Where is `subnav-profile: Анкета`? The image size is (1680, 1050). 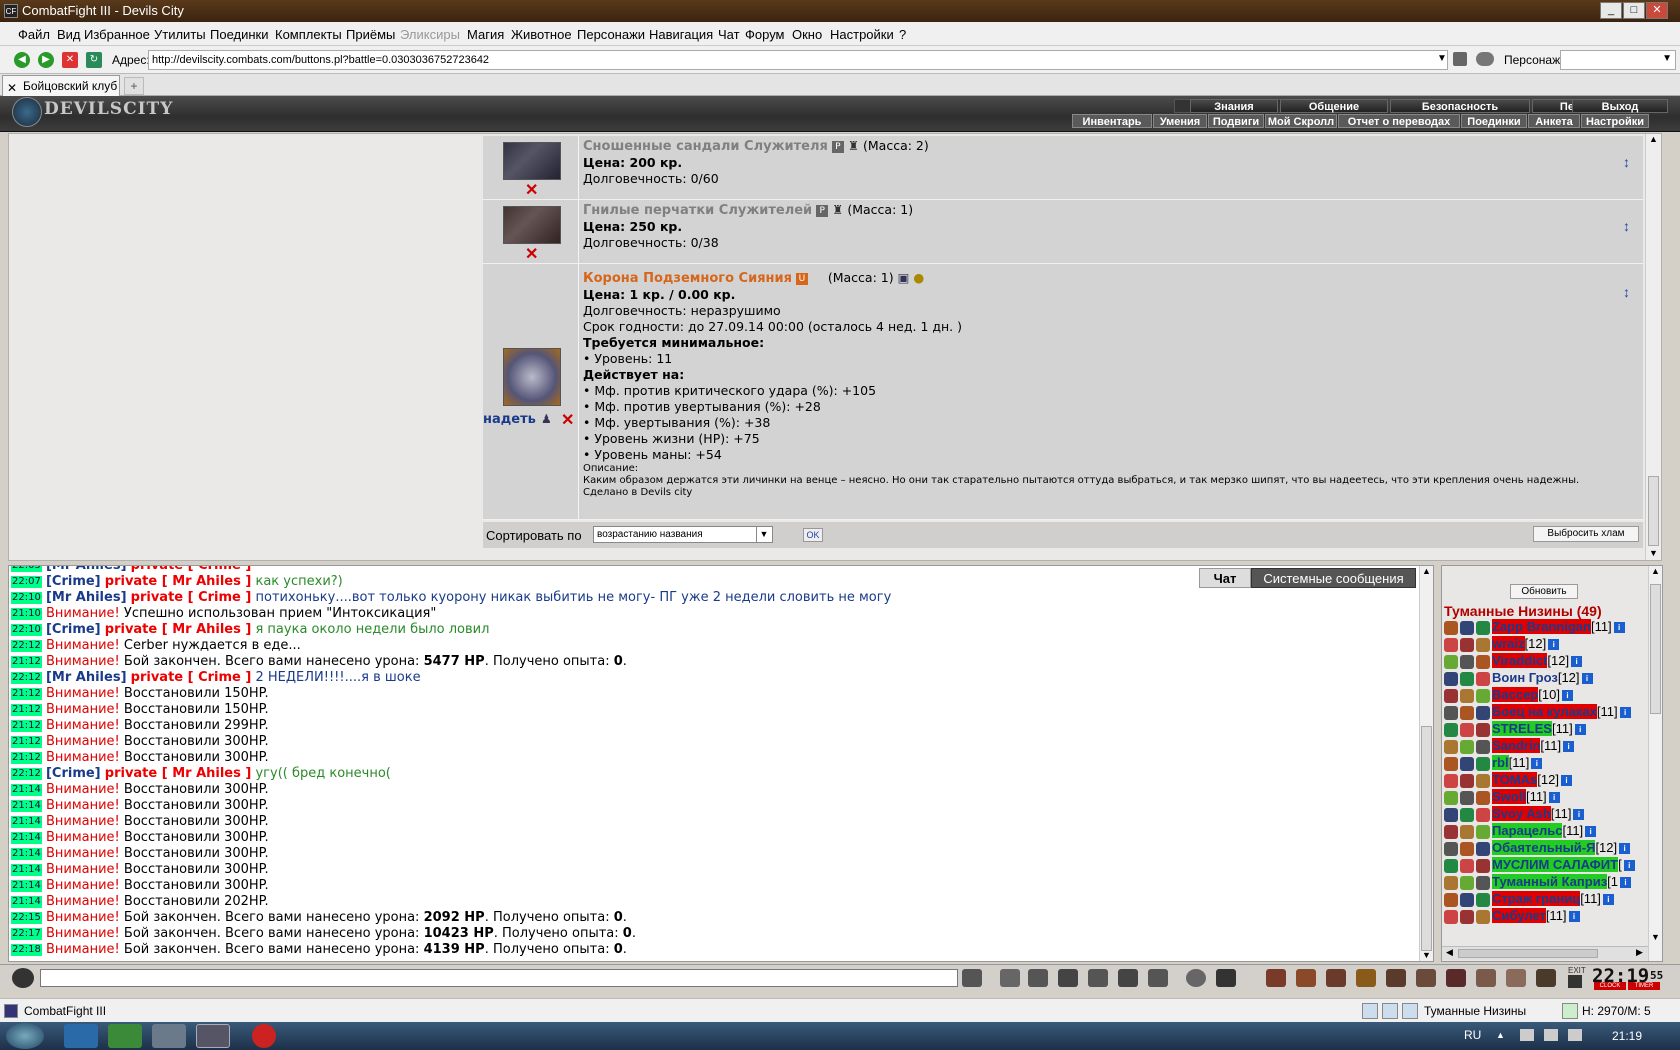
subnav-profile: Анкета is located at coordinates (1554, 121).